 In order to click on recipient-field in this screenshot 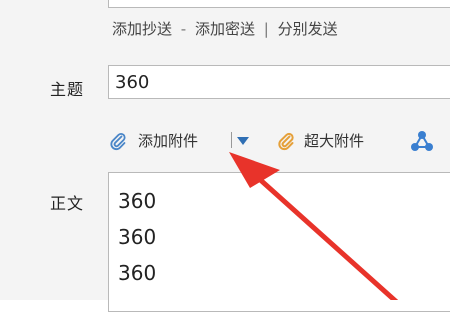, I will do `click(279, 4)`.